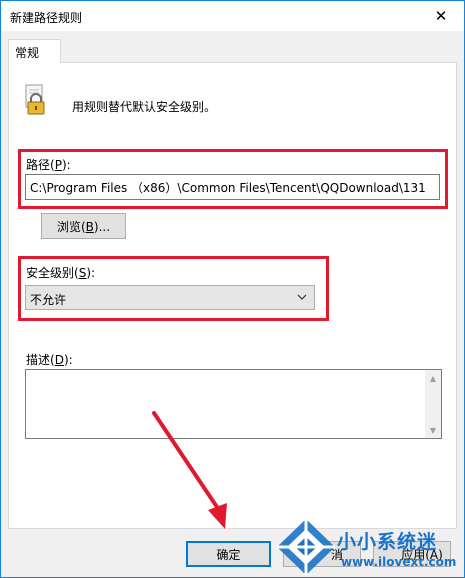  I want to click on title-bar: 新建路径规则 ✕, so click(232, 16).